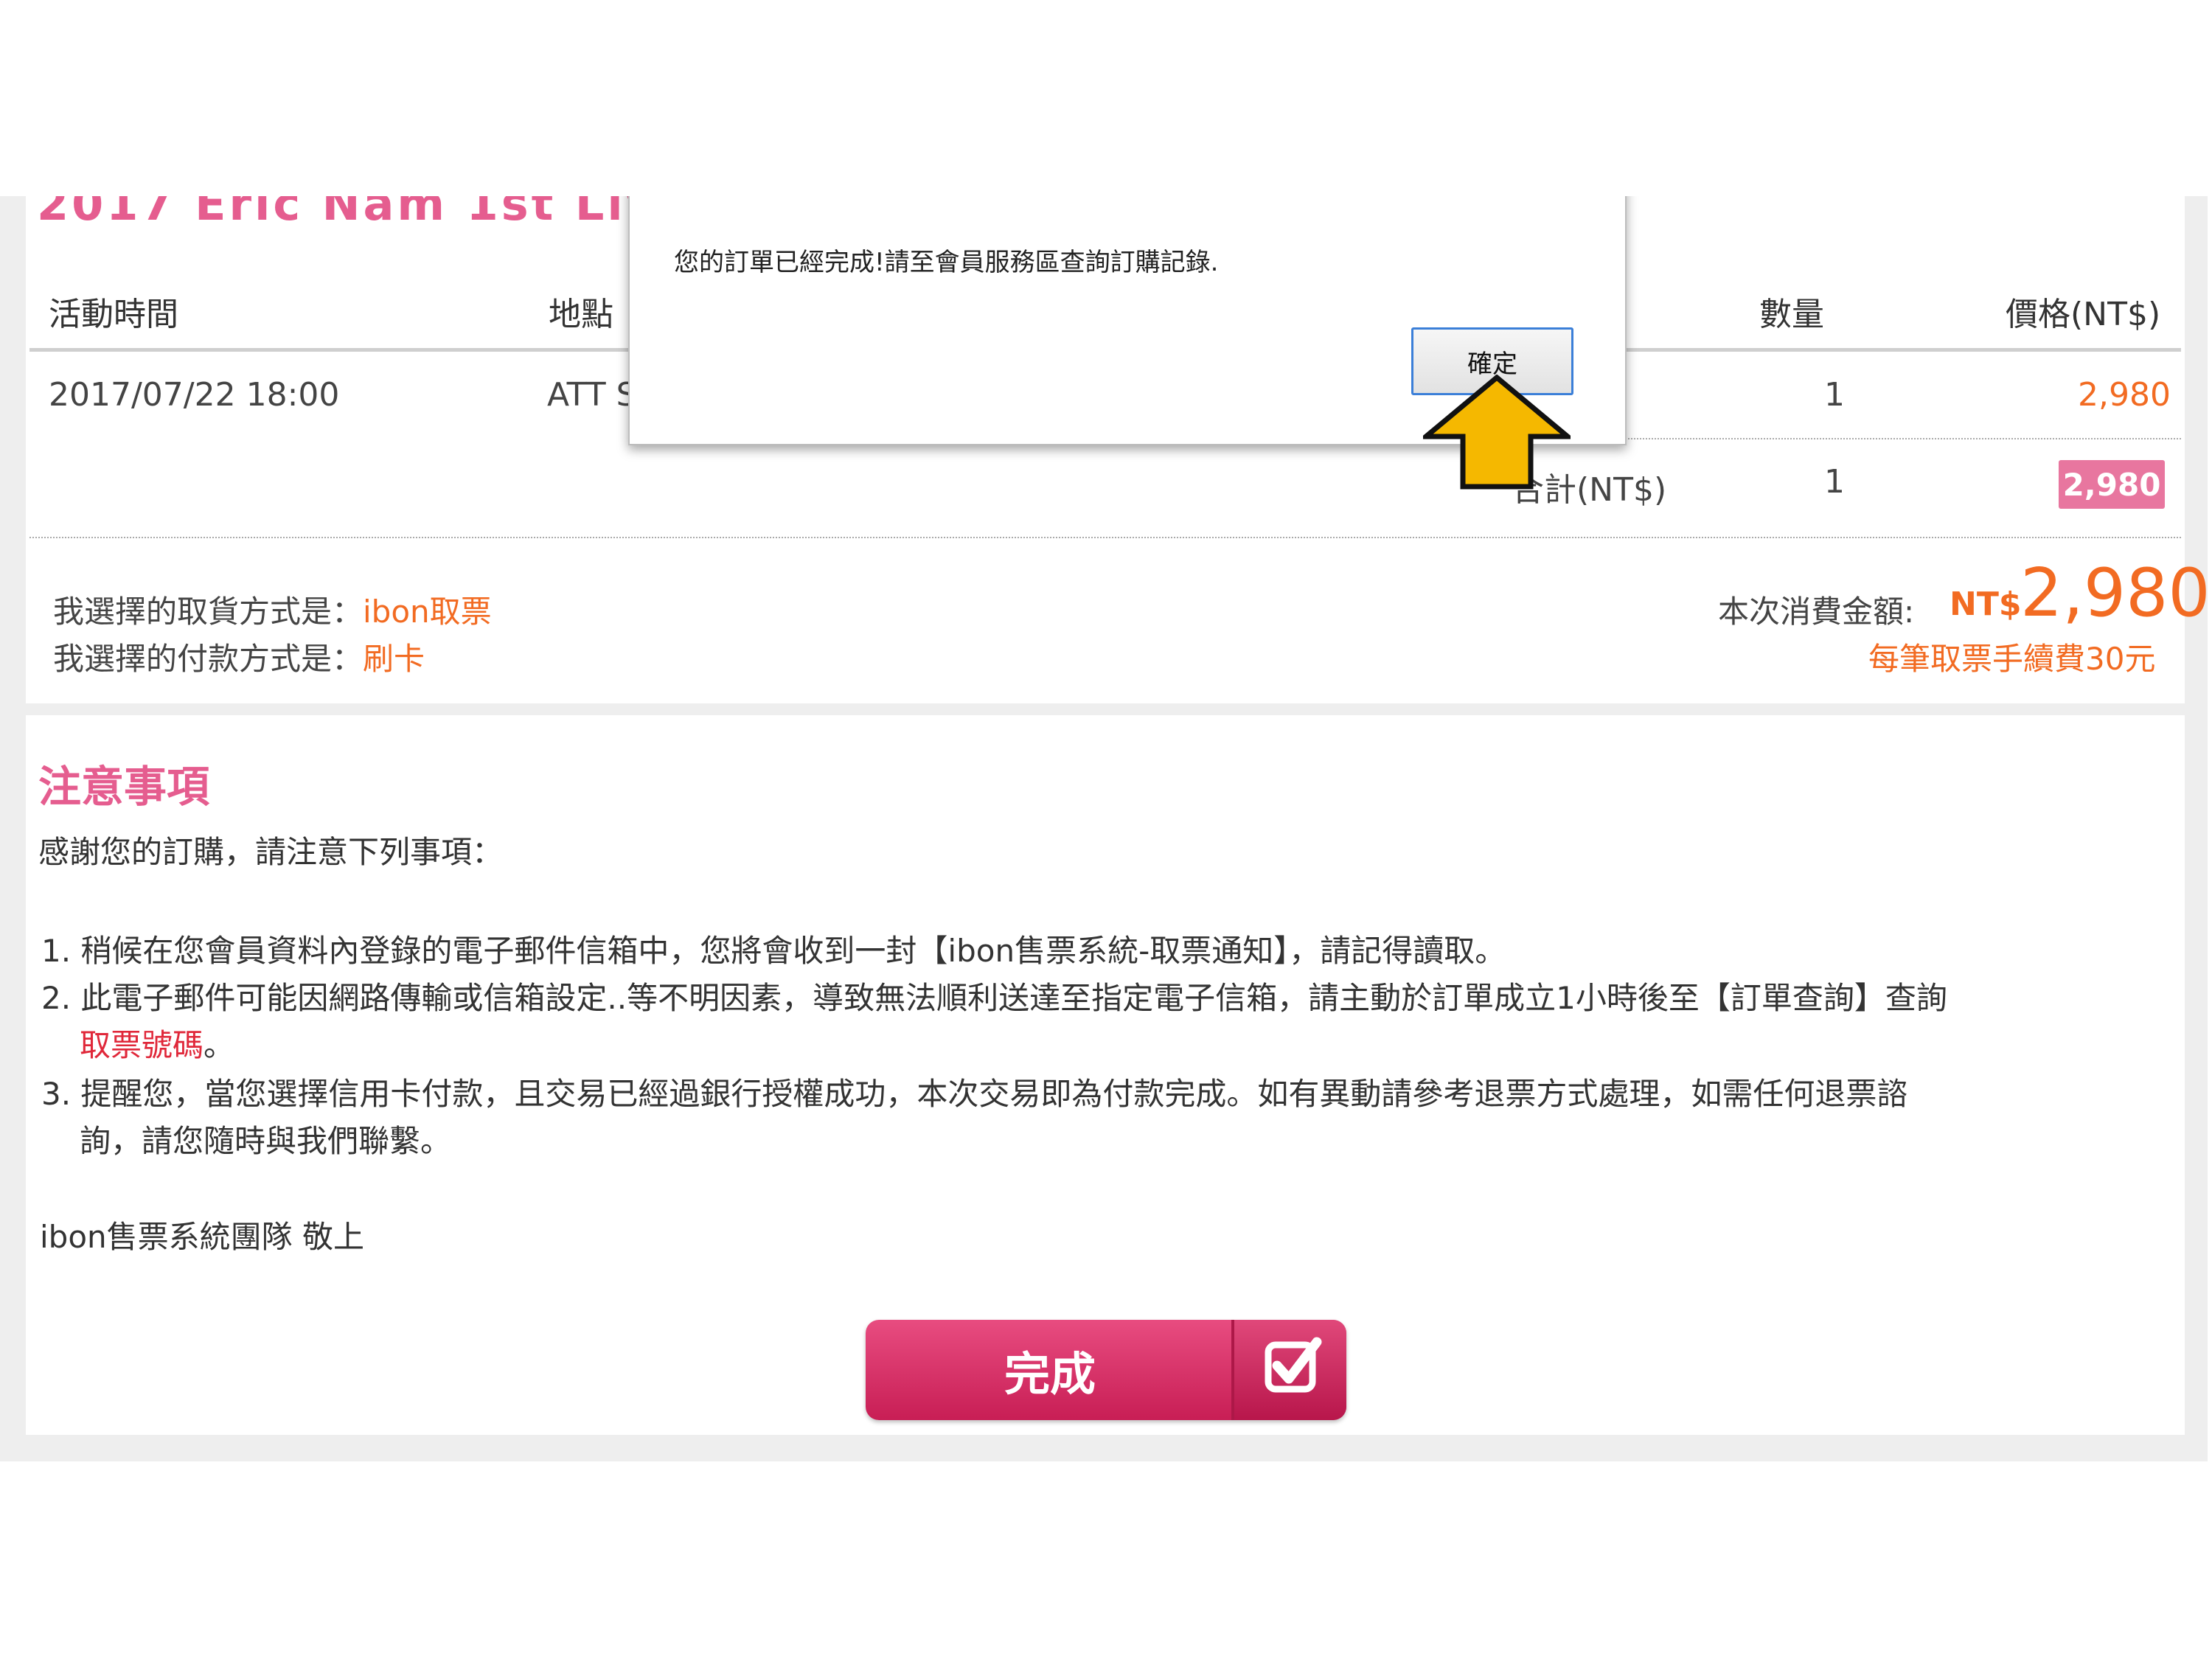 This screenshot has height=1659, width=2212. What do you see at coordinates (208, 659) in the screenshot?
I see `payment-label: 我選擇的付款方式是：` at bounding box center [208, 659].